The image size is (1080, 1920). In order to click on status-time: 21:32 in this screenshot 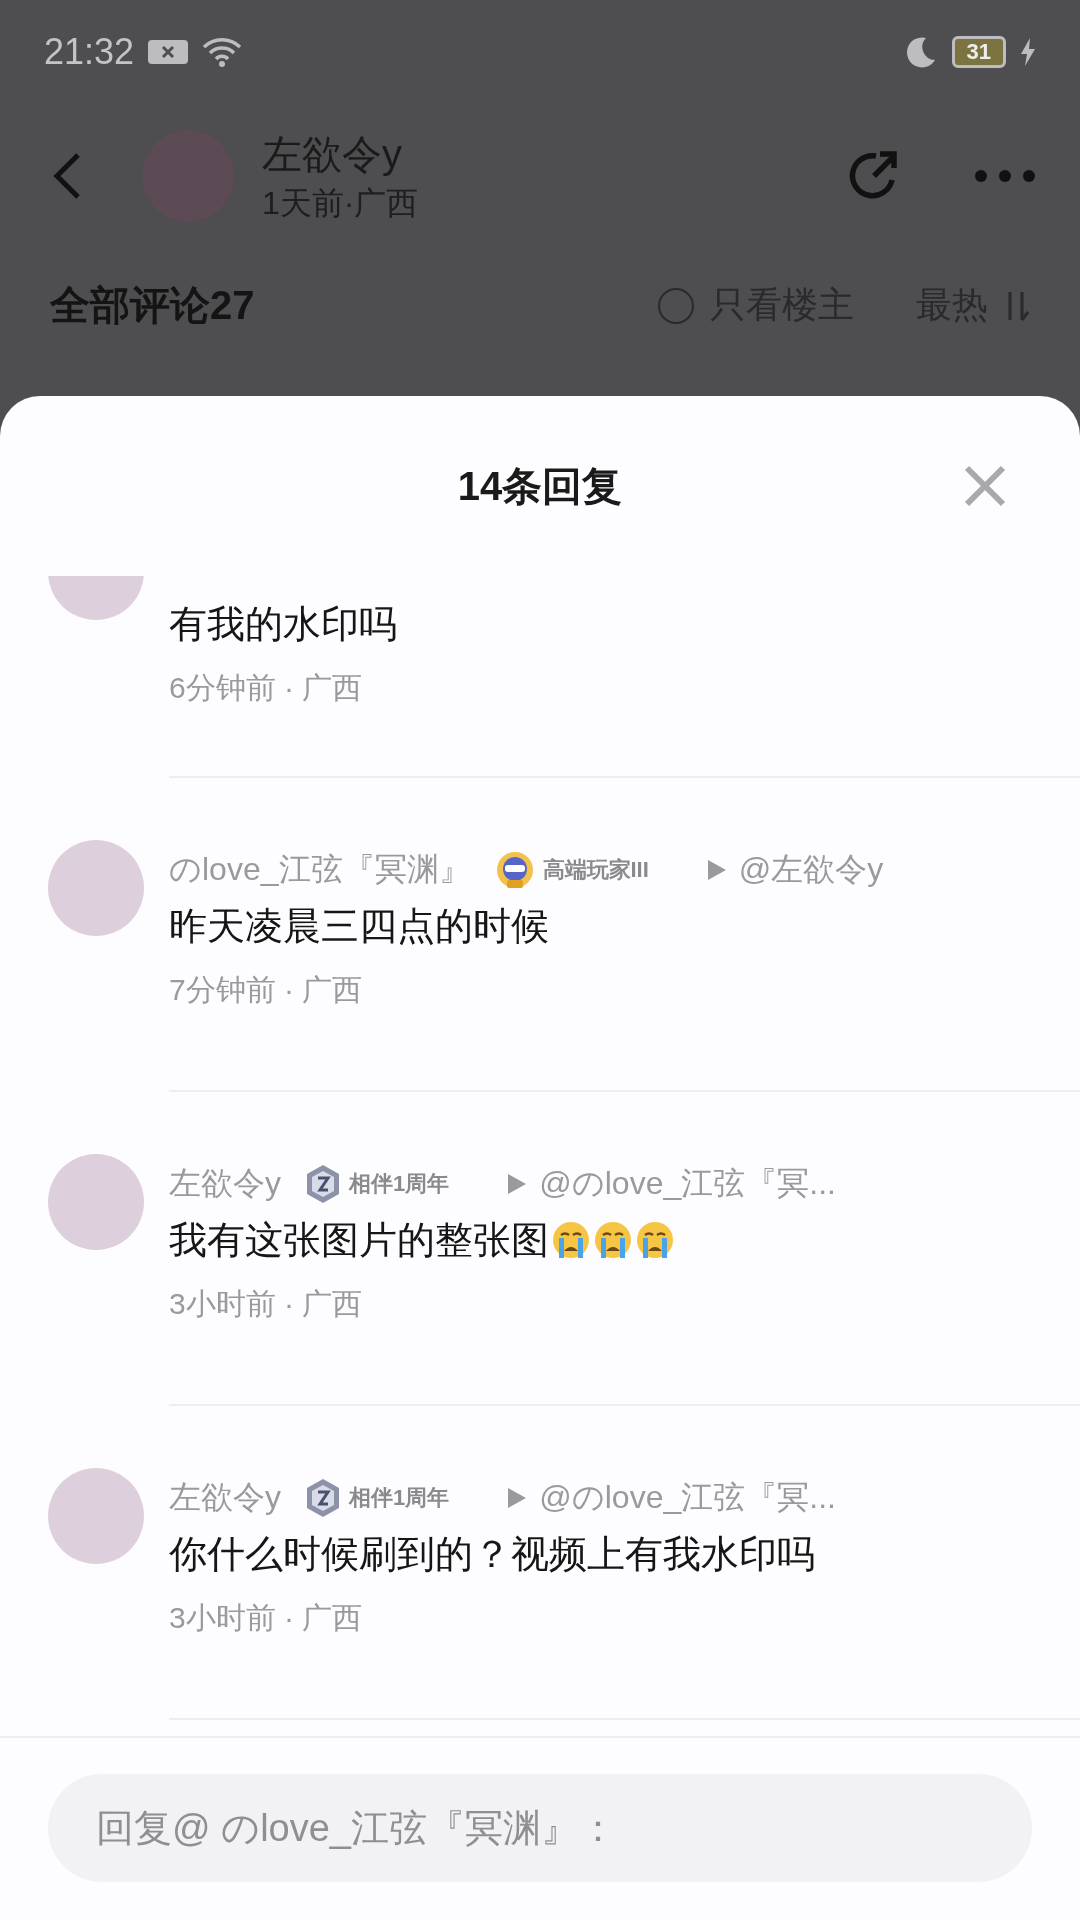, I will do `click(89, 52)`.